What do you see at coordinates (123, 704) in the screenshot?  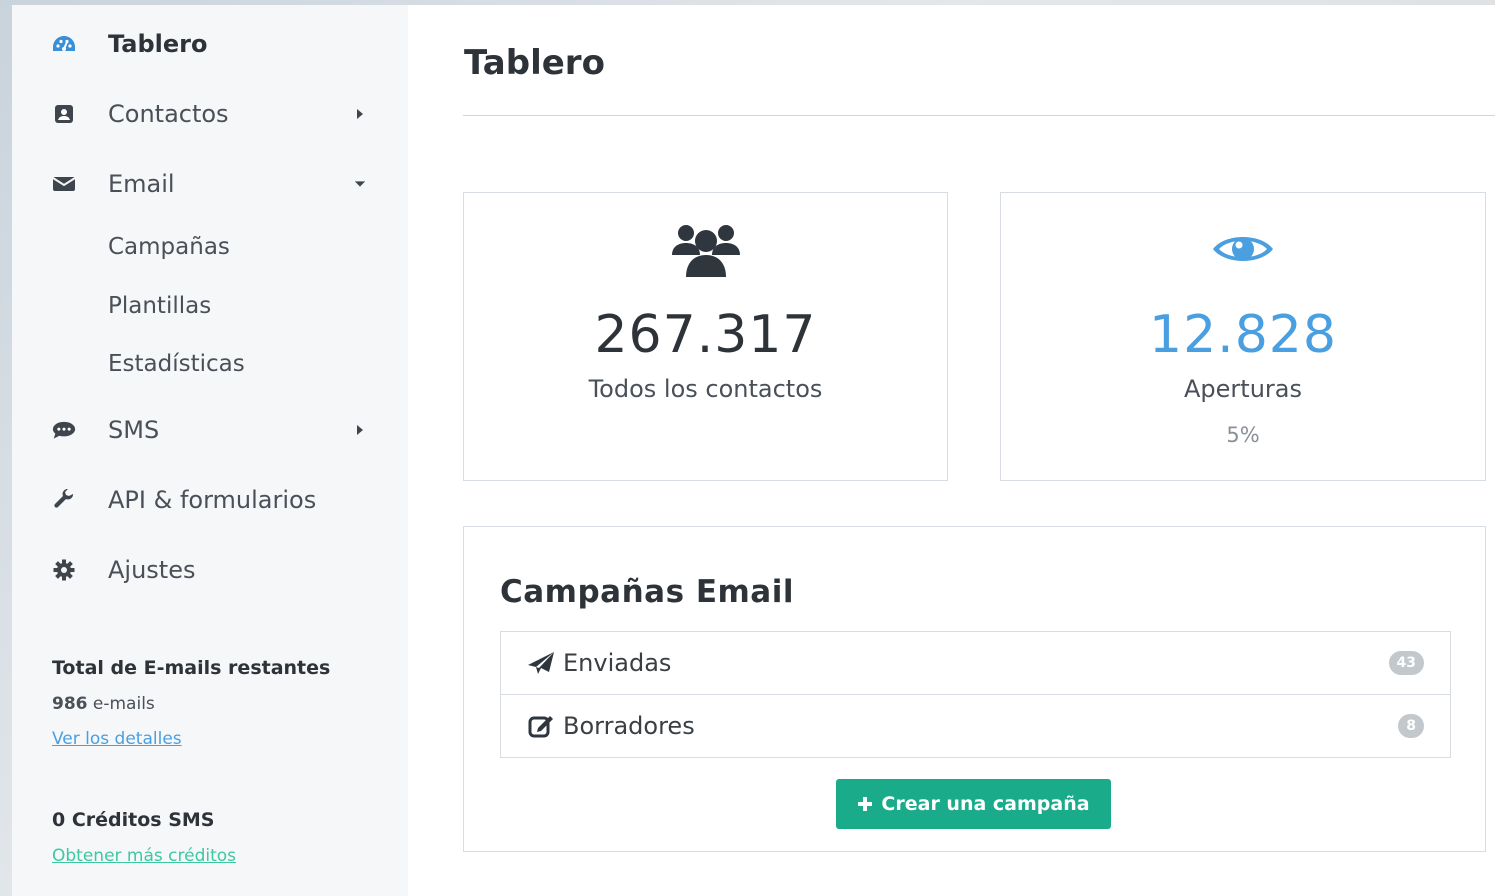 I see `emails-count-unit: e-mails` at bounding box center [123, 704].